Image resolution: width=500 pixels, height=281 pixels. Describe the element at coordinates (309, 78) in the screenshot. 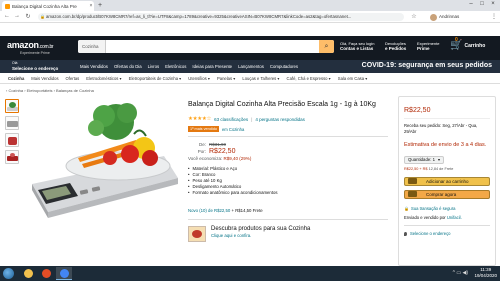

I see `subnav-item: Café, Chá e Espresso ▾` at that location.